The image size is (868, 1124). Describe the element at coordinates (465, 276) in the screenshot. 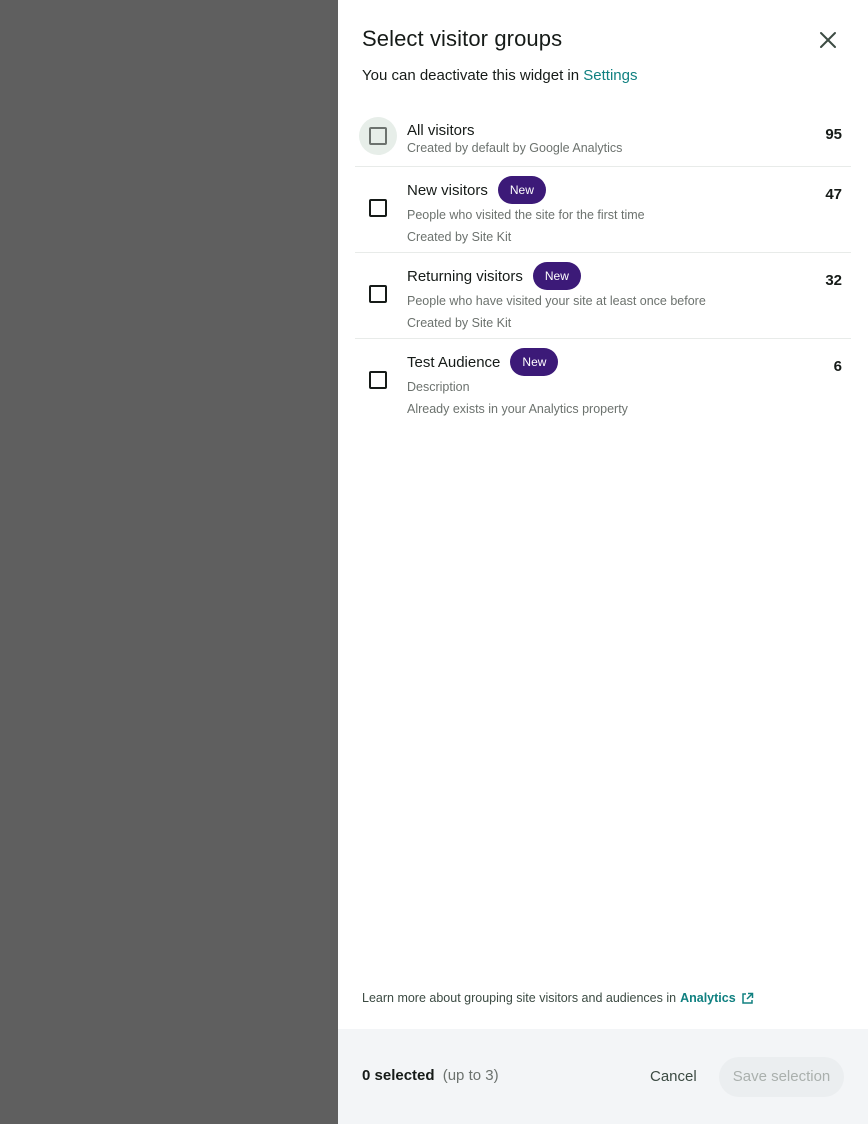

I see `group-name: Returning visitors` at that location.